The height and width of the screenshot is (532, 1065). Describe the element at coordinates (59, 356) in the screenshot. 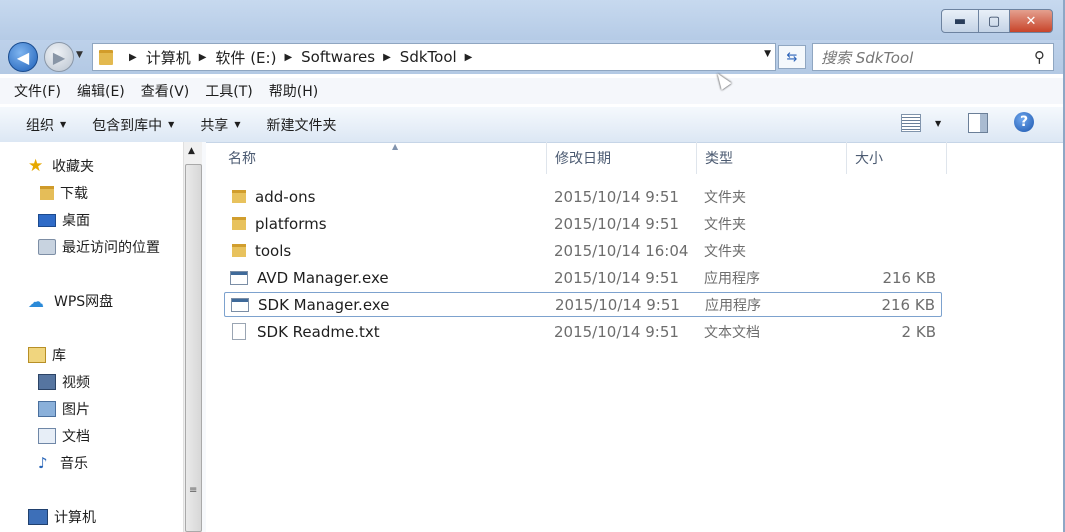

I see `nav-libraries-label: 库` at that location.